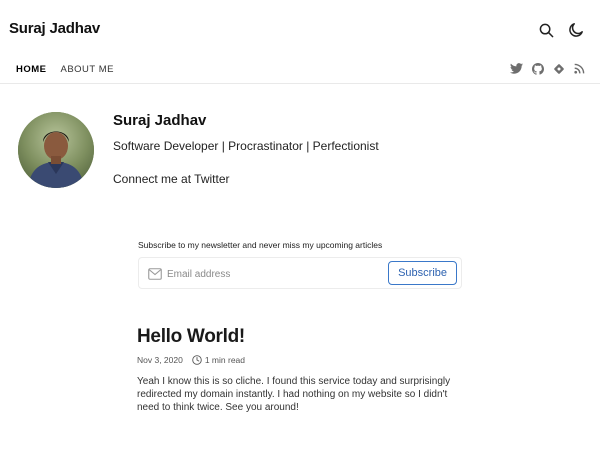  I want to click on post-meta: Nov 3, 2020 1 min read, so click(302, 360).